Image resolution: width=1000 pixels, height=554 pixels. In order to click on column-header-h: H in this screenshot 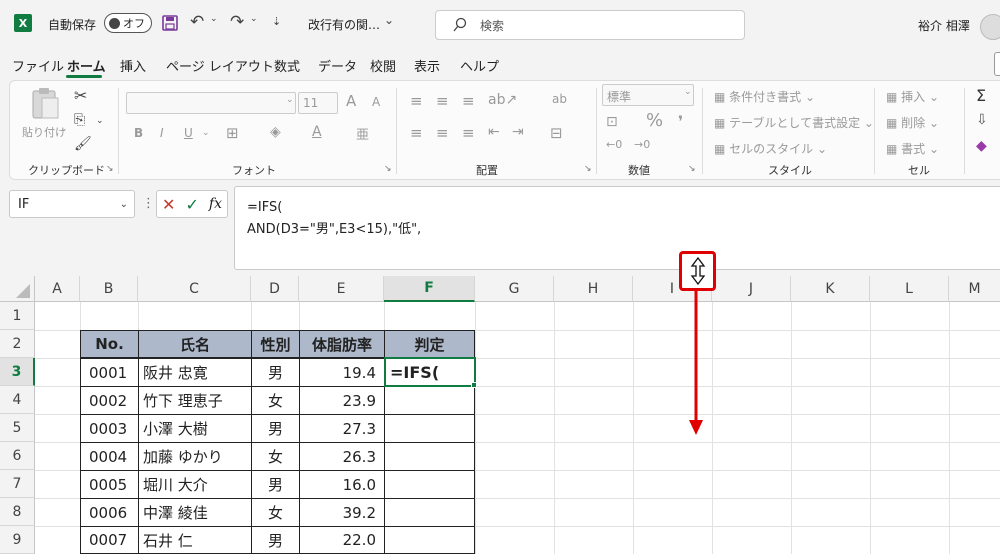, I will do `click(593, 289)`.